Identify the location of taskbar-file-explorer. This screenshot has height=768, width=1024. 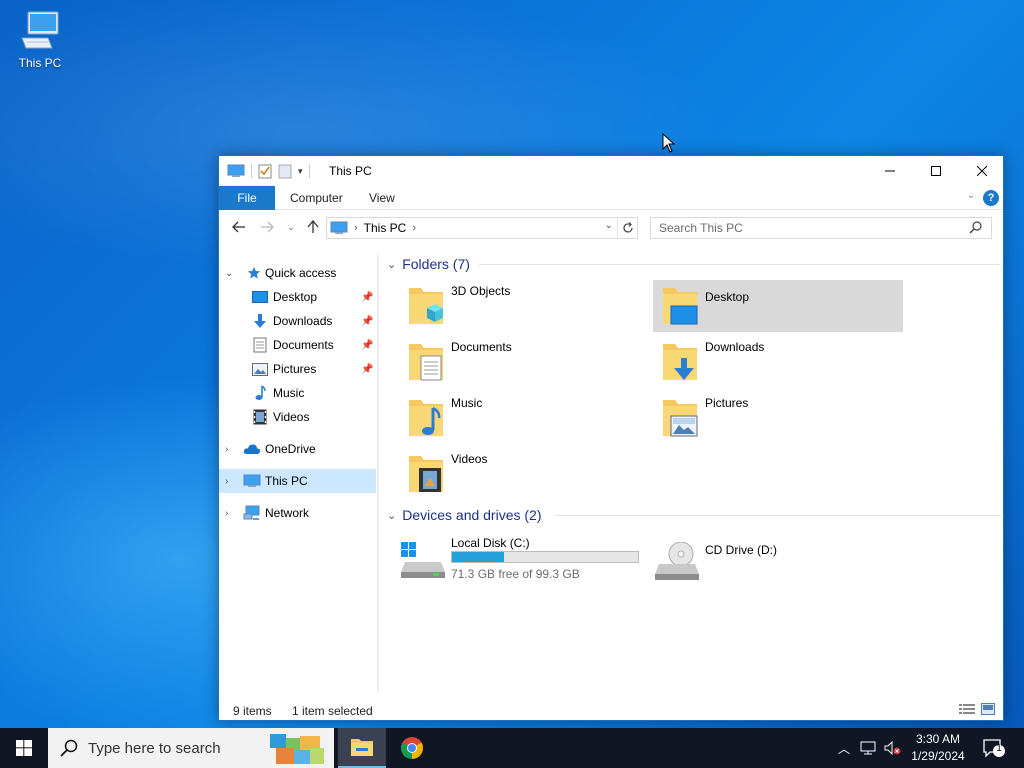
(362, 748).